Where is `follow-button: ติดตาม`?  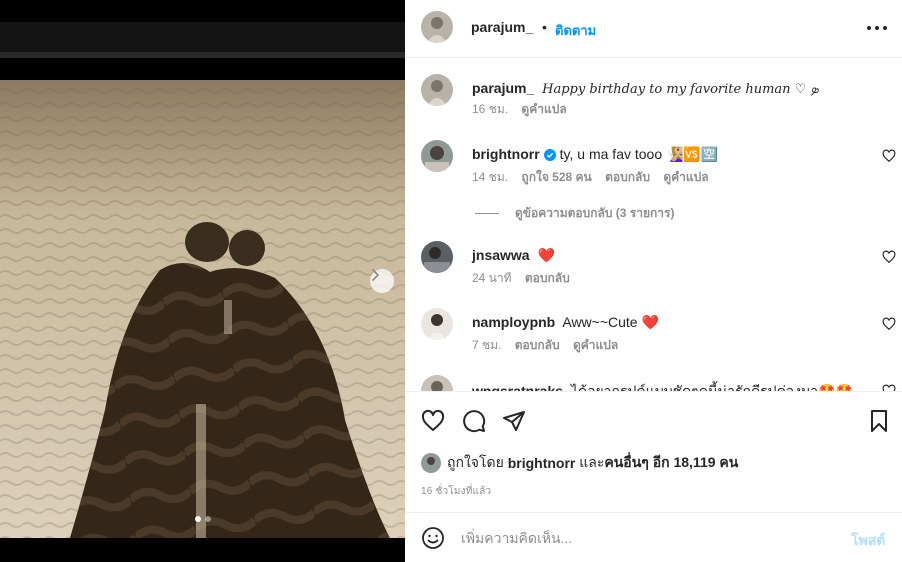
follow-button: ติดตาม is located at coordinates (575, 30).